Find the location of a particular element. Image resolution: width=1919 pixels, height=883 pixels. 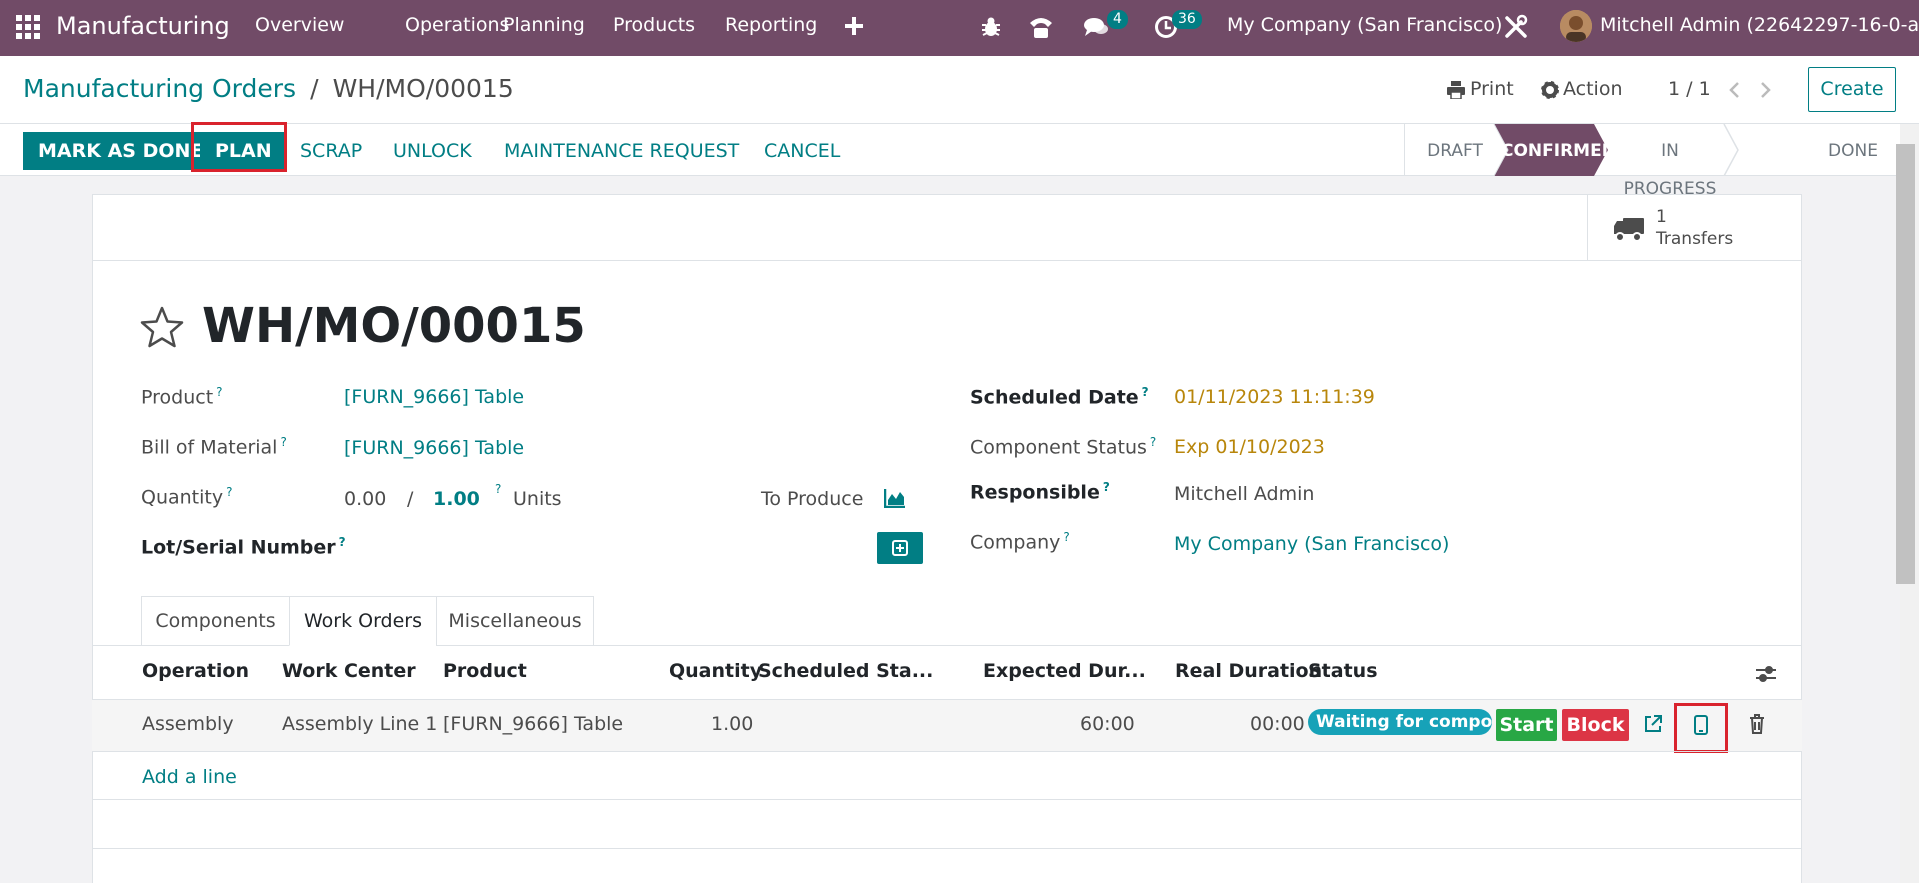

maintenance-request-button: MAINTENANCE REQUEST is located at coordinates (621, 151).